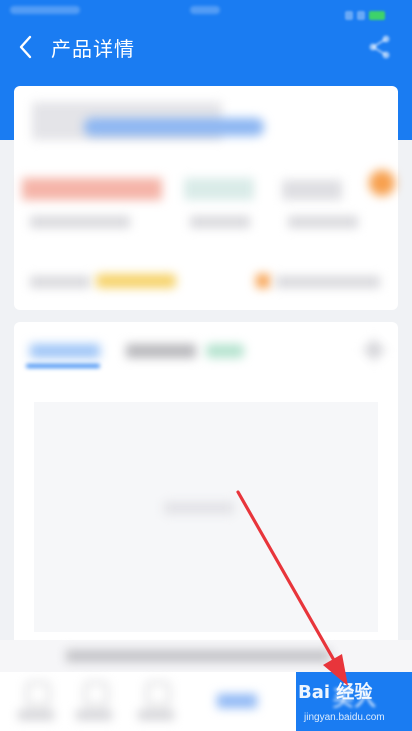 This screenshot has width=412, height=731. I want to click on toolbar-item-1-label, so click(36, 715).